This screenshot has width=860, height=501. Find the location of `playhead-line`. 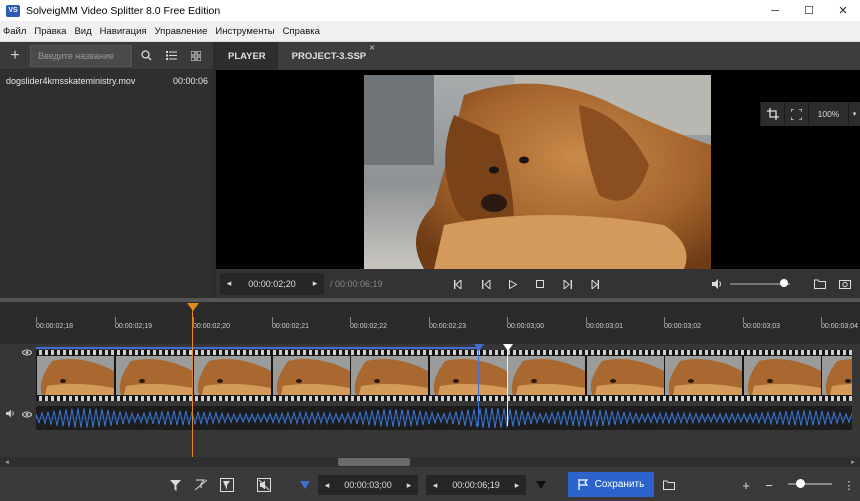

playhead-line is located at coordinates (192, 381).